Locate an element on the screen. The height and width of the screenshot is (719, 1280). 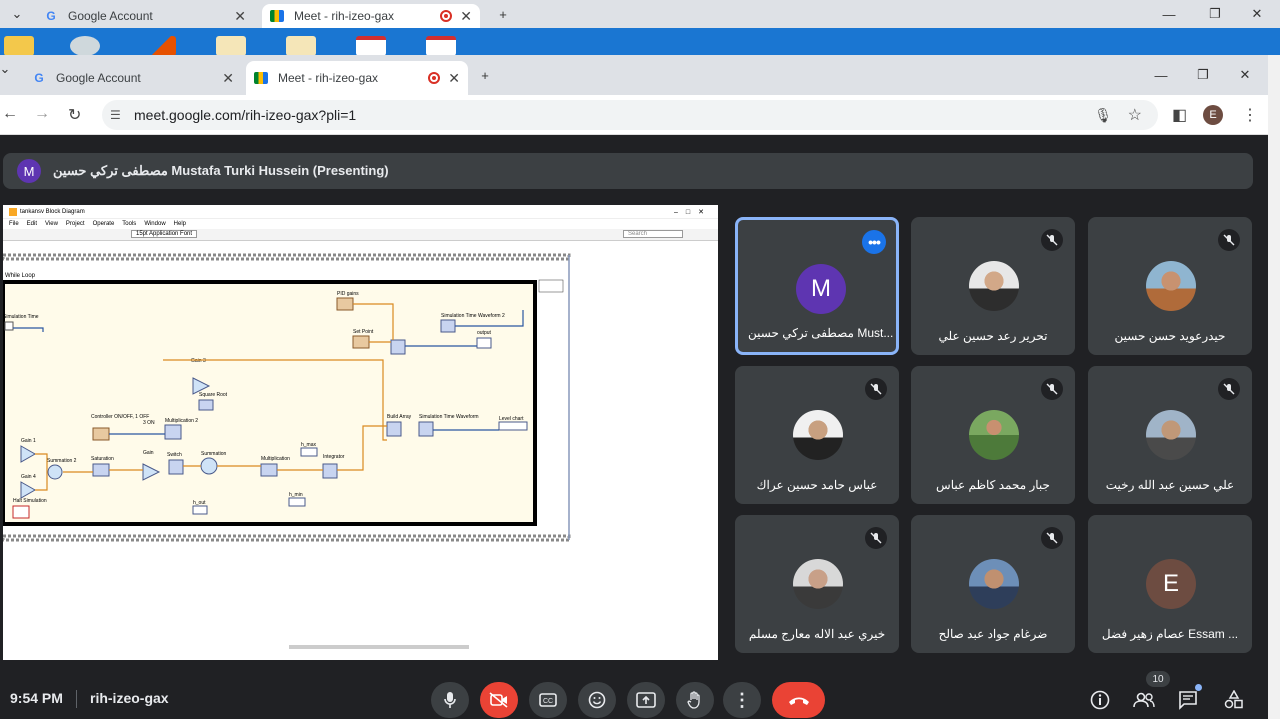
labview-icon is located at coordinates (13, 211).